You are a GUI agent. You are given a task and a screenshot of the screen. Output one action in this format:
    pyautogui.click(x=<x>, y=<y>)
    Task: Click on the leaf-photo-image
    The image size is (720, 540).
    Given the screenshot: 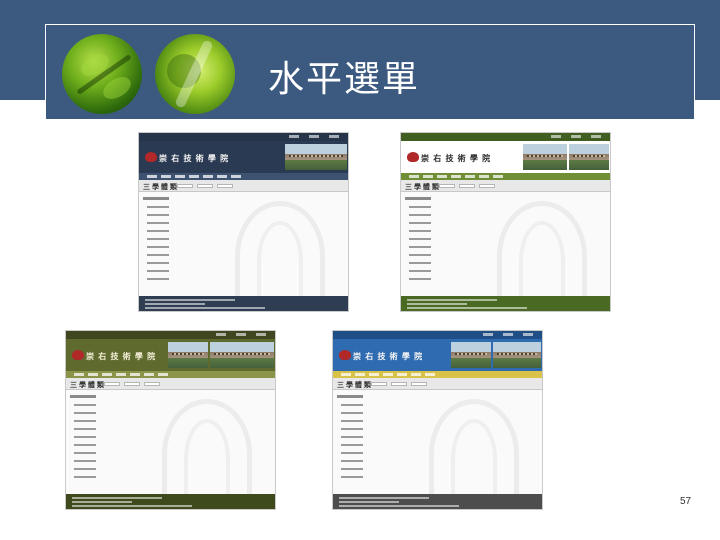 What is the action you would take?
    pyautogui.click(x=102, y=74)
    